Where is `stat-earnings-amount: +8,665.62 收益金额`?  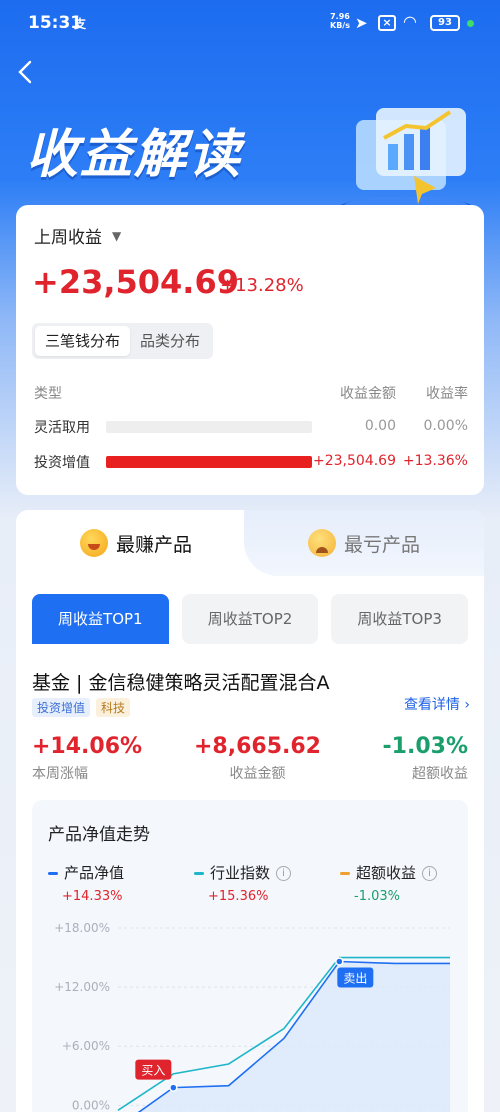
stat-earnings-amount: +8,665.62 收益金额 is located at coordinates (257, 758).